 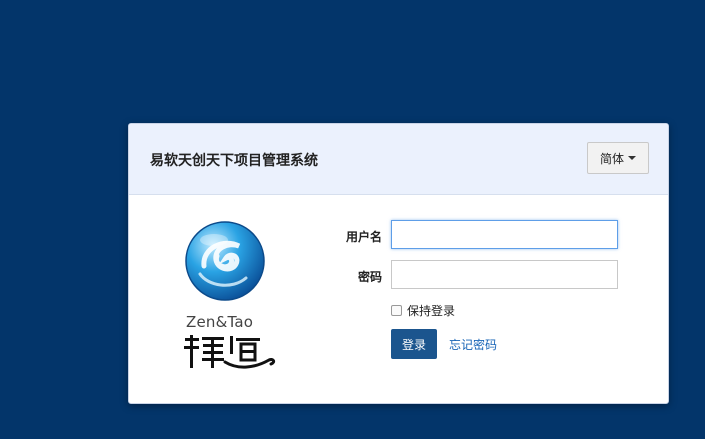 I want to click on language-select-button: 简体, so click(x=618, y=158).